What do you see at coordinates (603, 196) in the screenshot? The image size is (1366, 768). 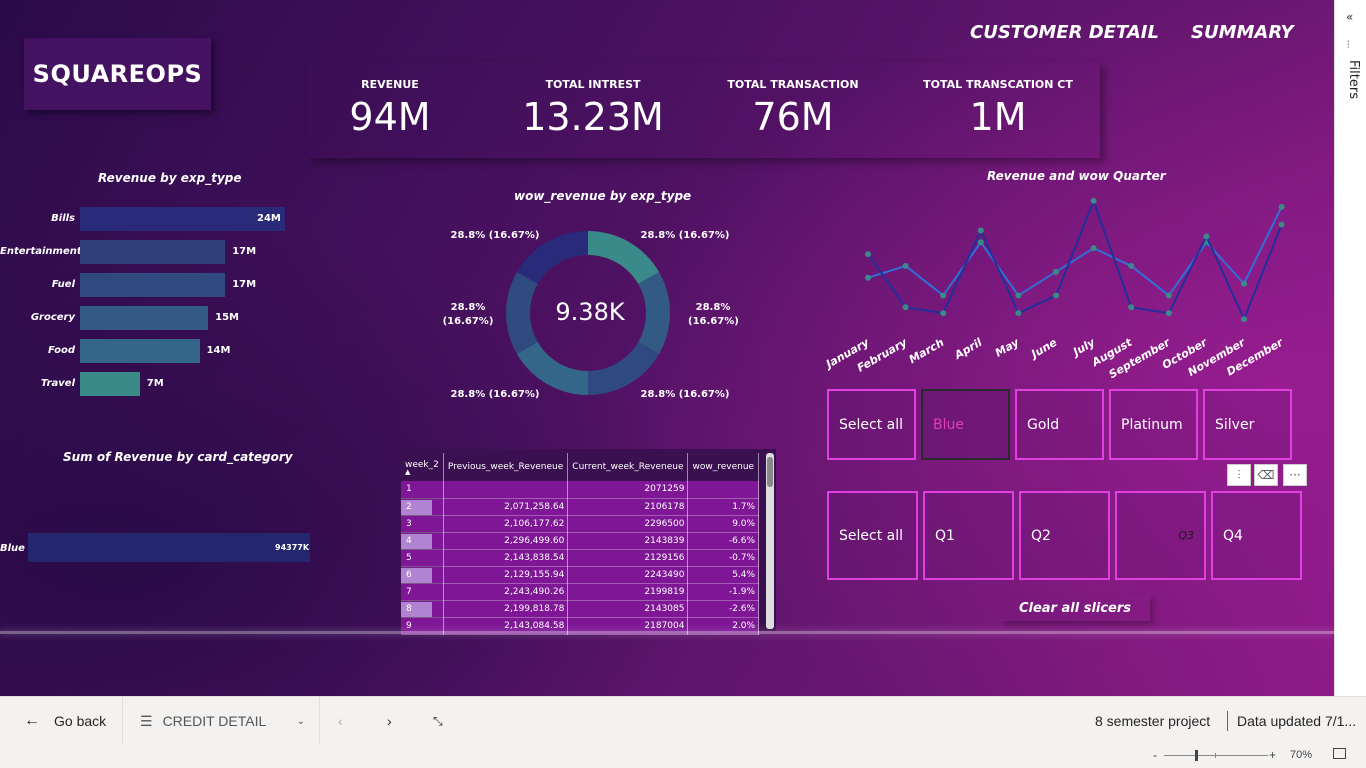 I see `donut-chart-title: wow_revenue by exp_type` at bounding box center [603, 196].